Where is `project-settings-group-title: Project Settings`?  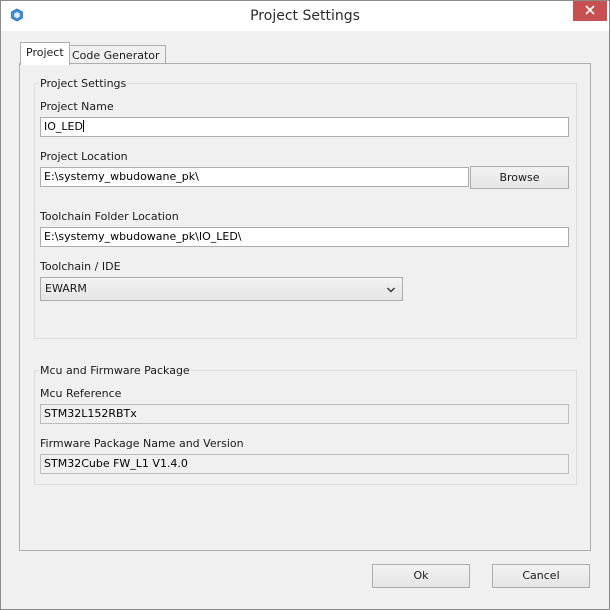
project-settings-group-title: Project Settings is located at coordinates (83, 83).